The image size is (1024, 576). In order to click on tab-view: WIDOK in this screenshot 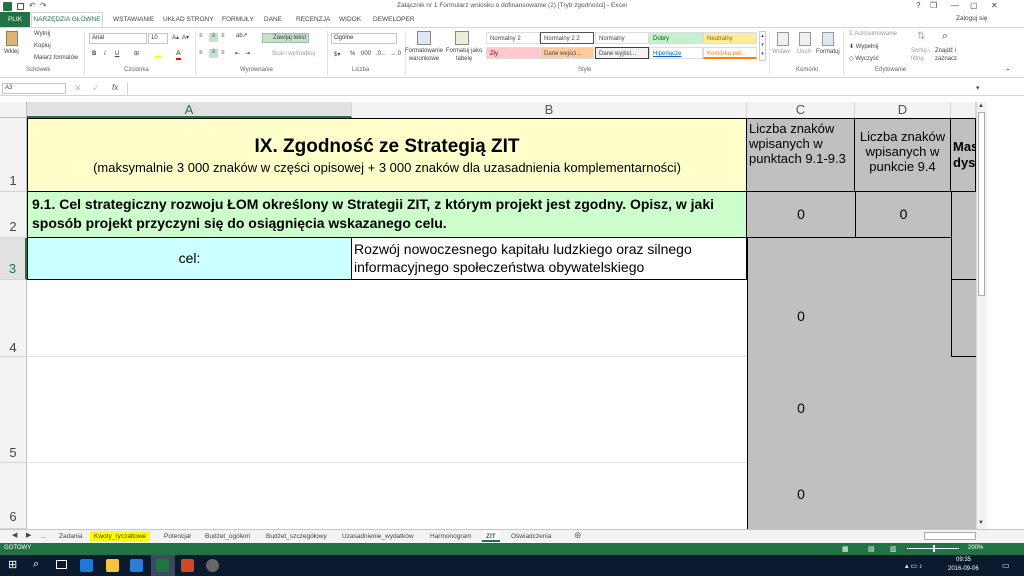, I will do `click(350, 19)`.